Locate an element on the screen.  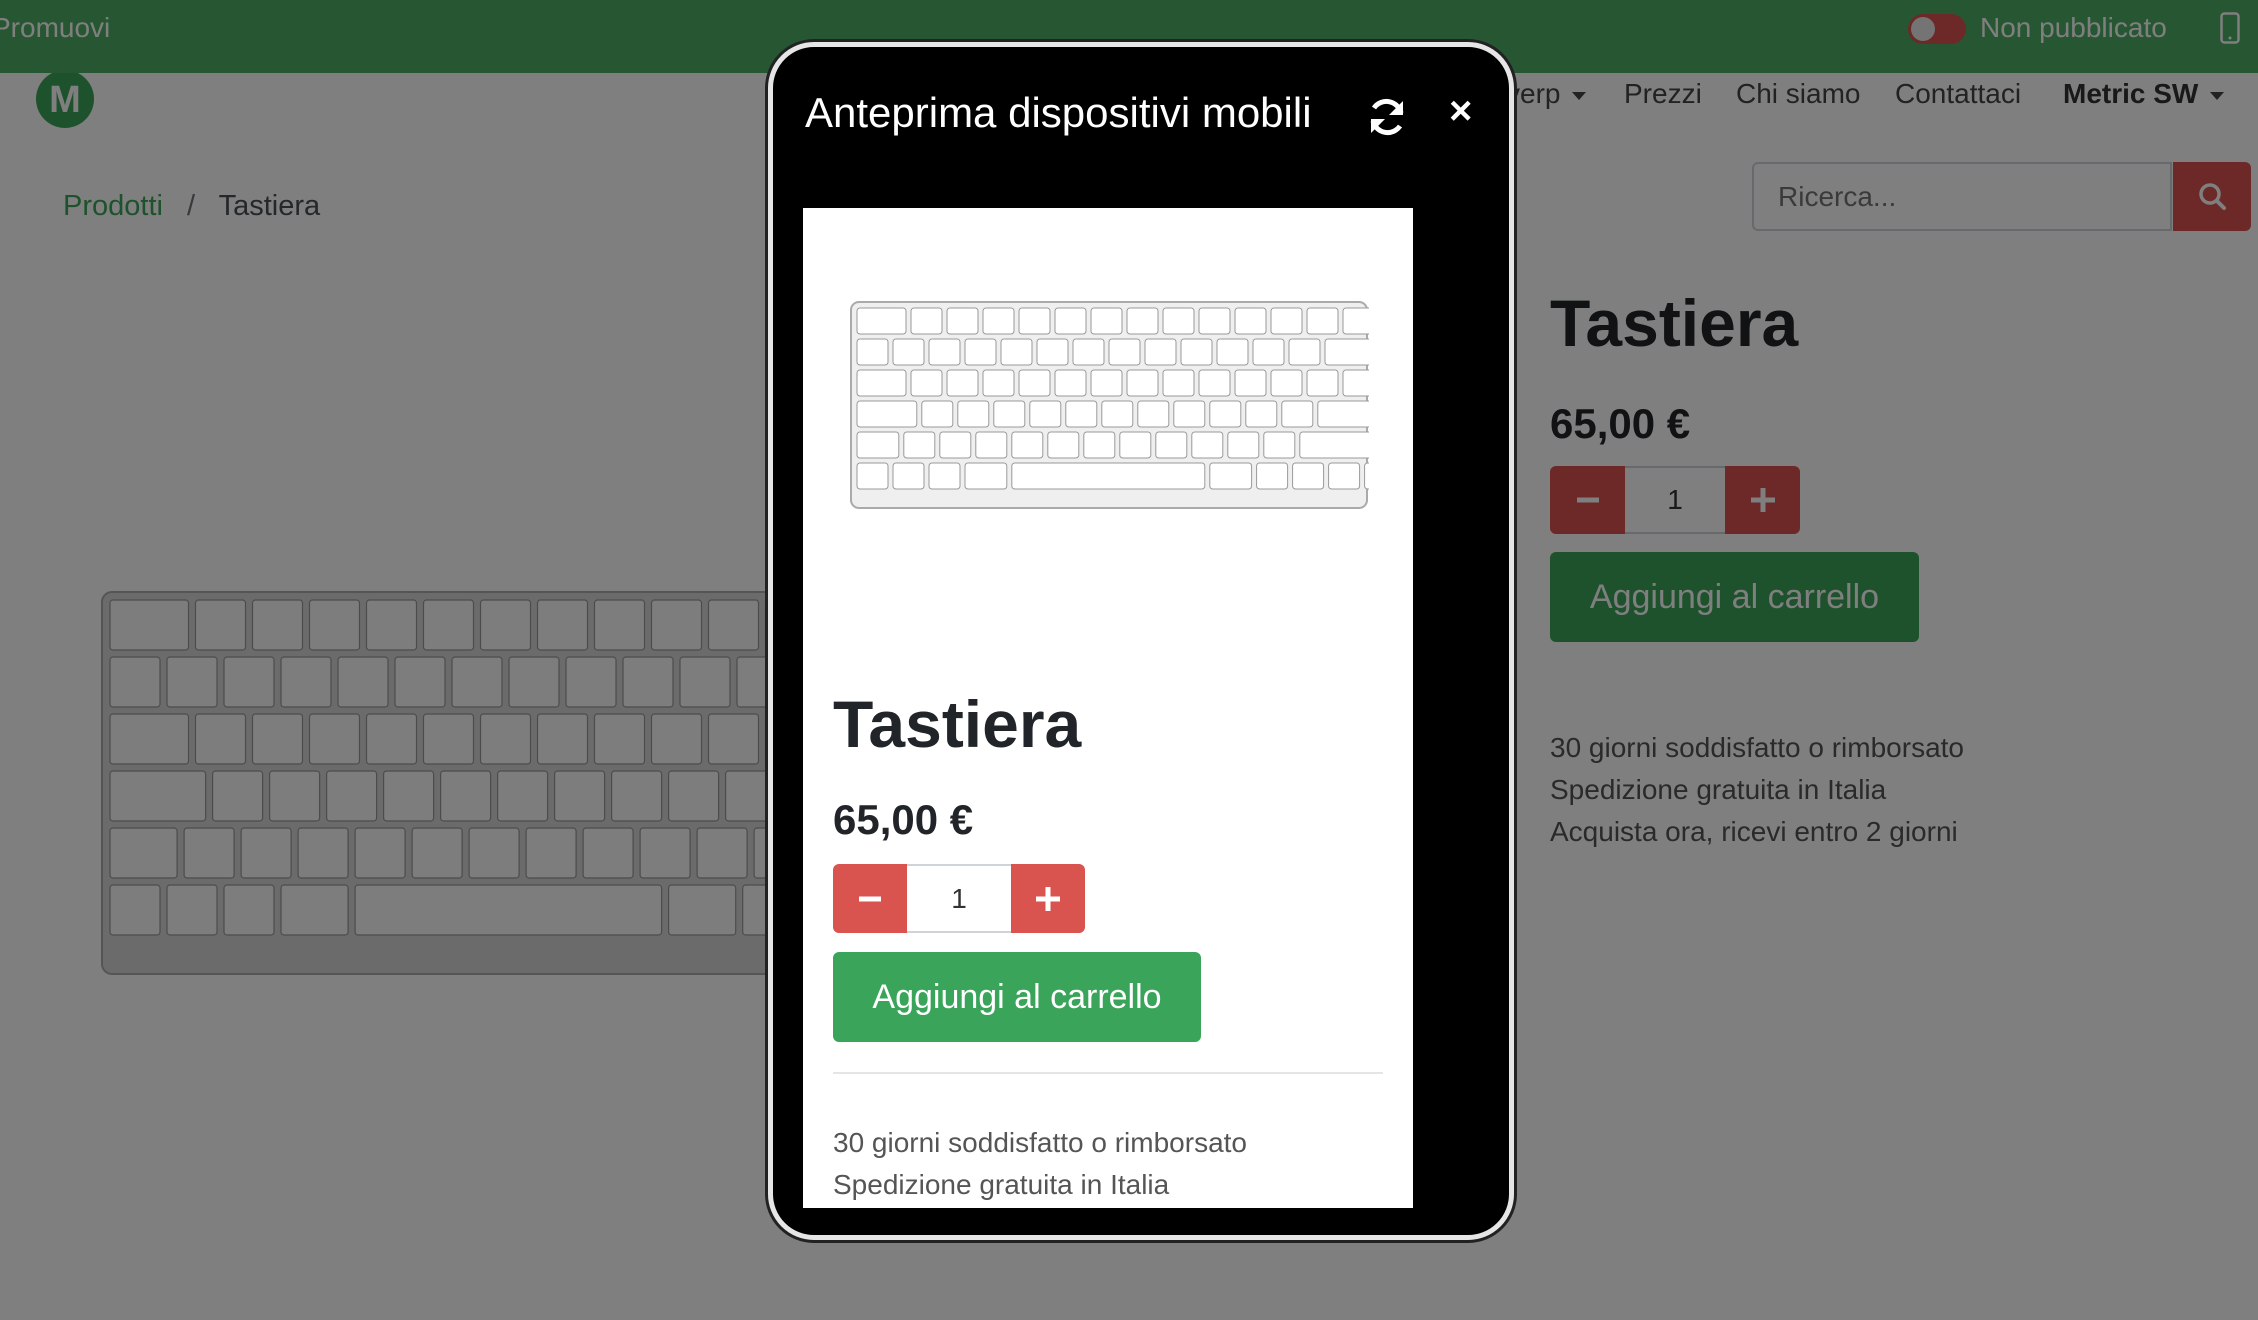
benefit-item: Spedizione gratuita in Italia is located at coordinates (1001, 1184).